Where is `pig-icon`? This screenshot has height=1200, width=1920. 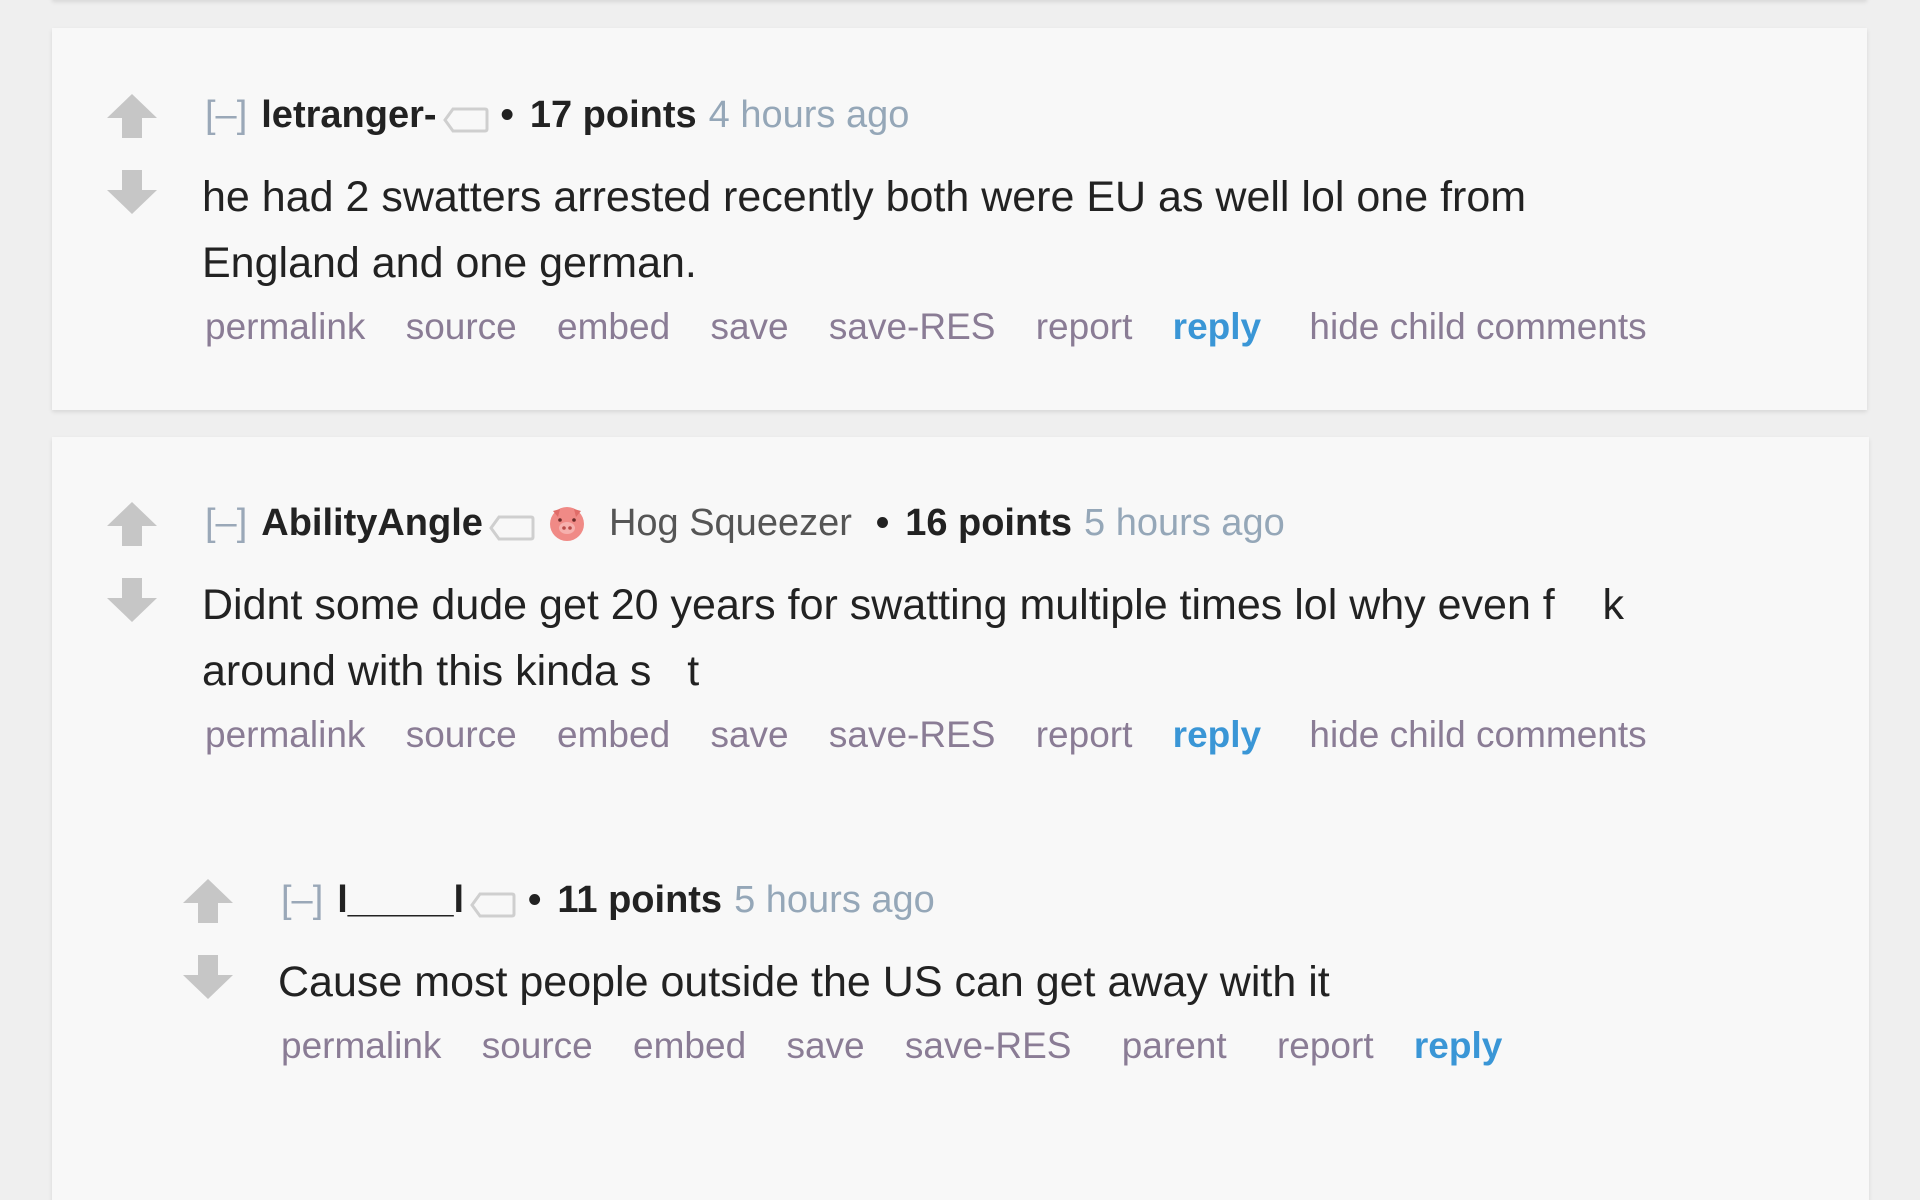
pig-icon is located at coordinates (567, 523).